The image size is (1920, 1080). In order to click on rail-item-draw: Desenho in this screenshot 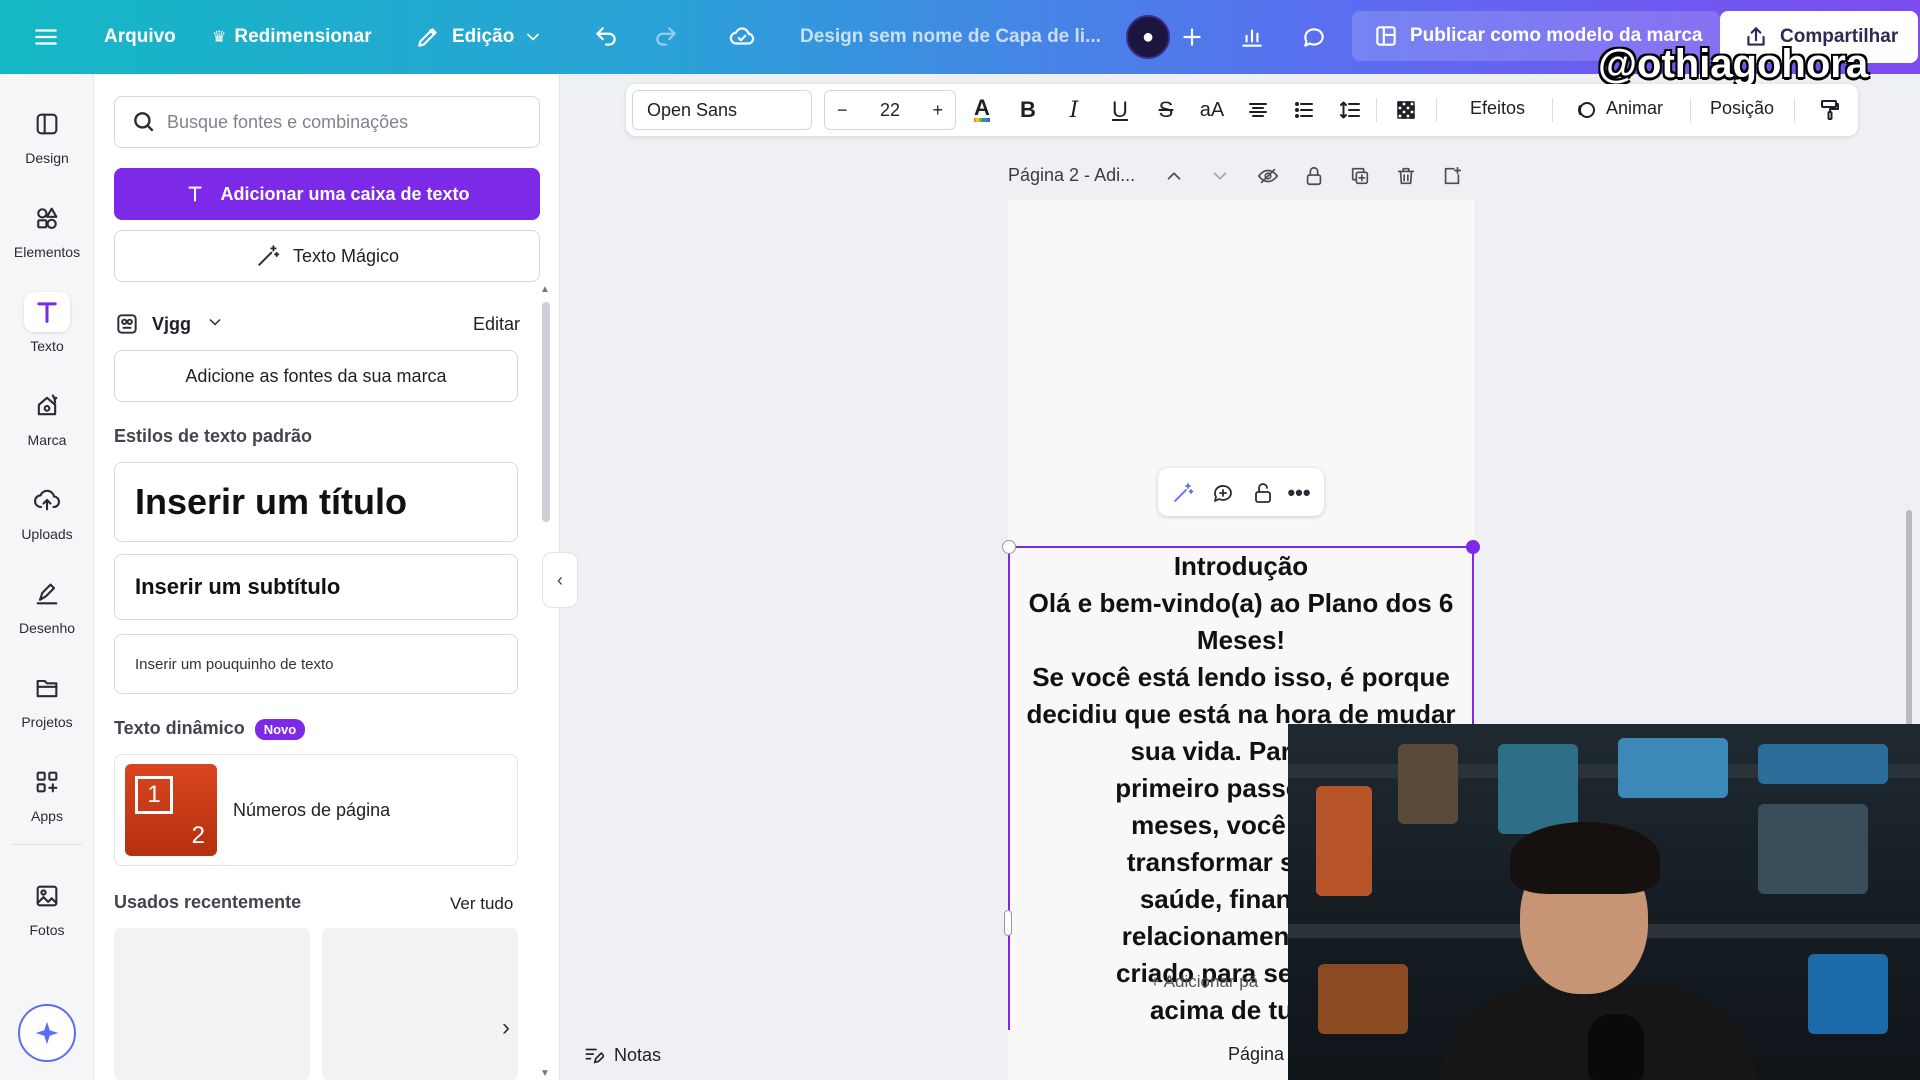, I will do `click(47, 605)`.